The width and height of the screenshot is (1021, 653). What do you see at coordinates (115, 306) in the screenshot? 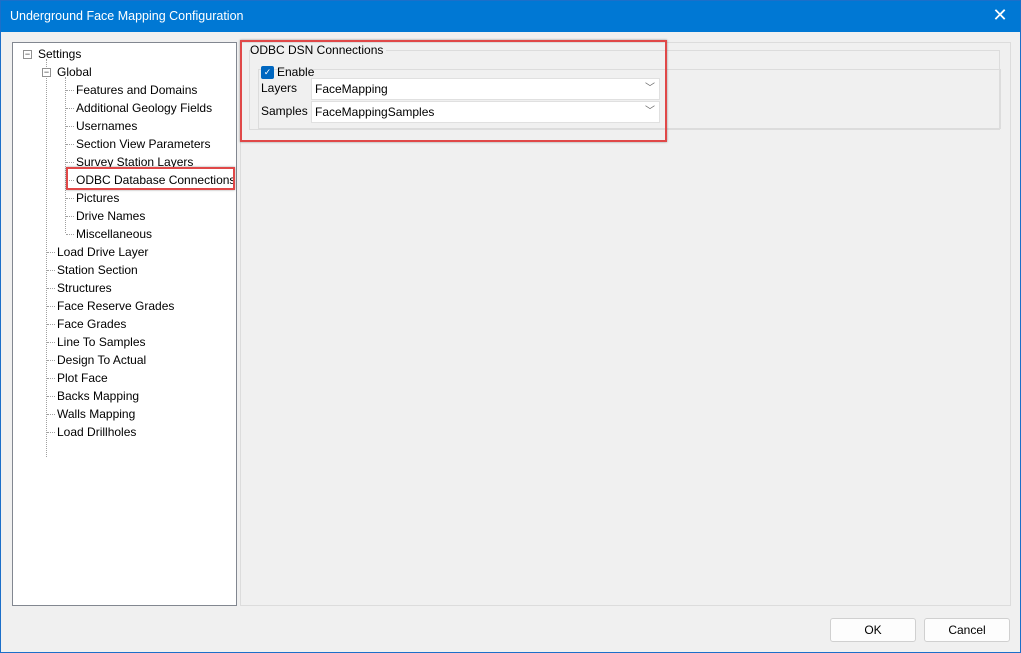
I see `tree-item-face-reserve-grades: Face Reserve Grades` at bounding box center [115, 306].